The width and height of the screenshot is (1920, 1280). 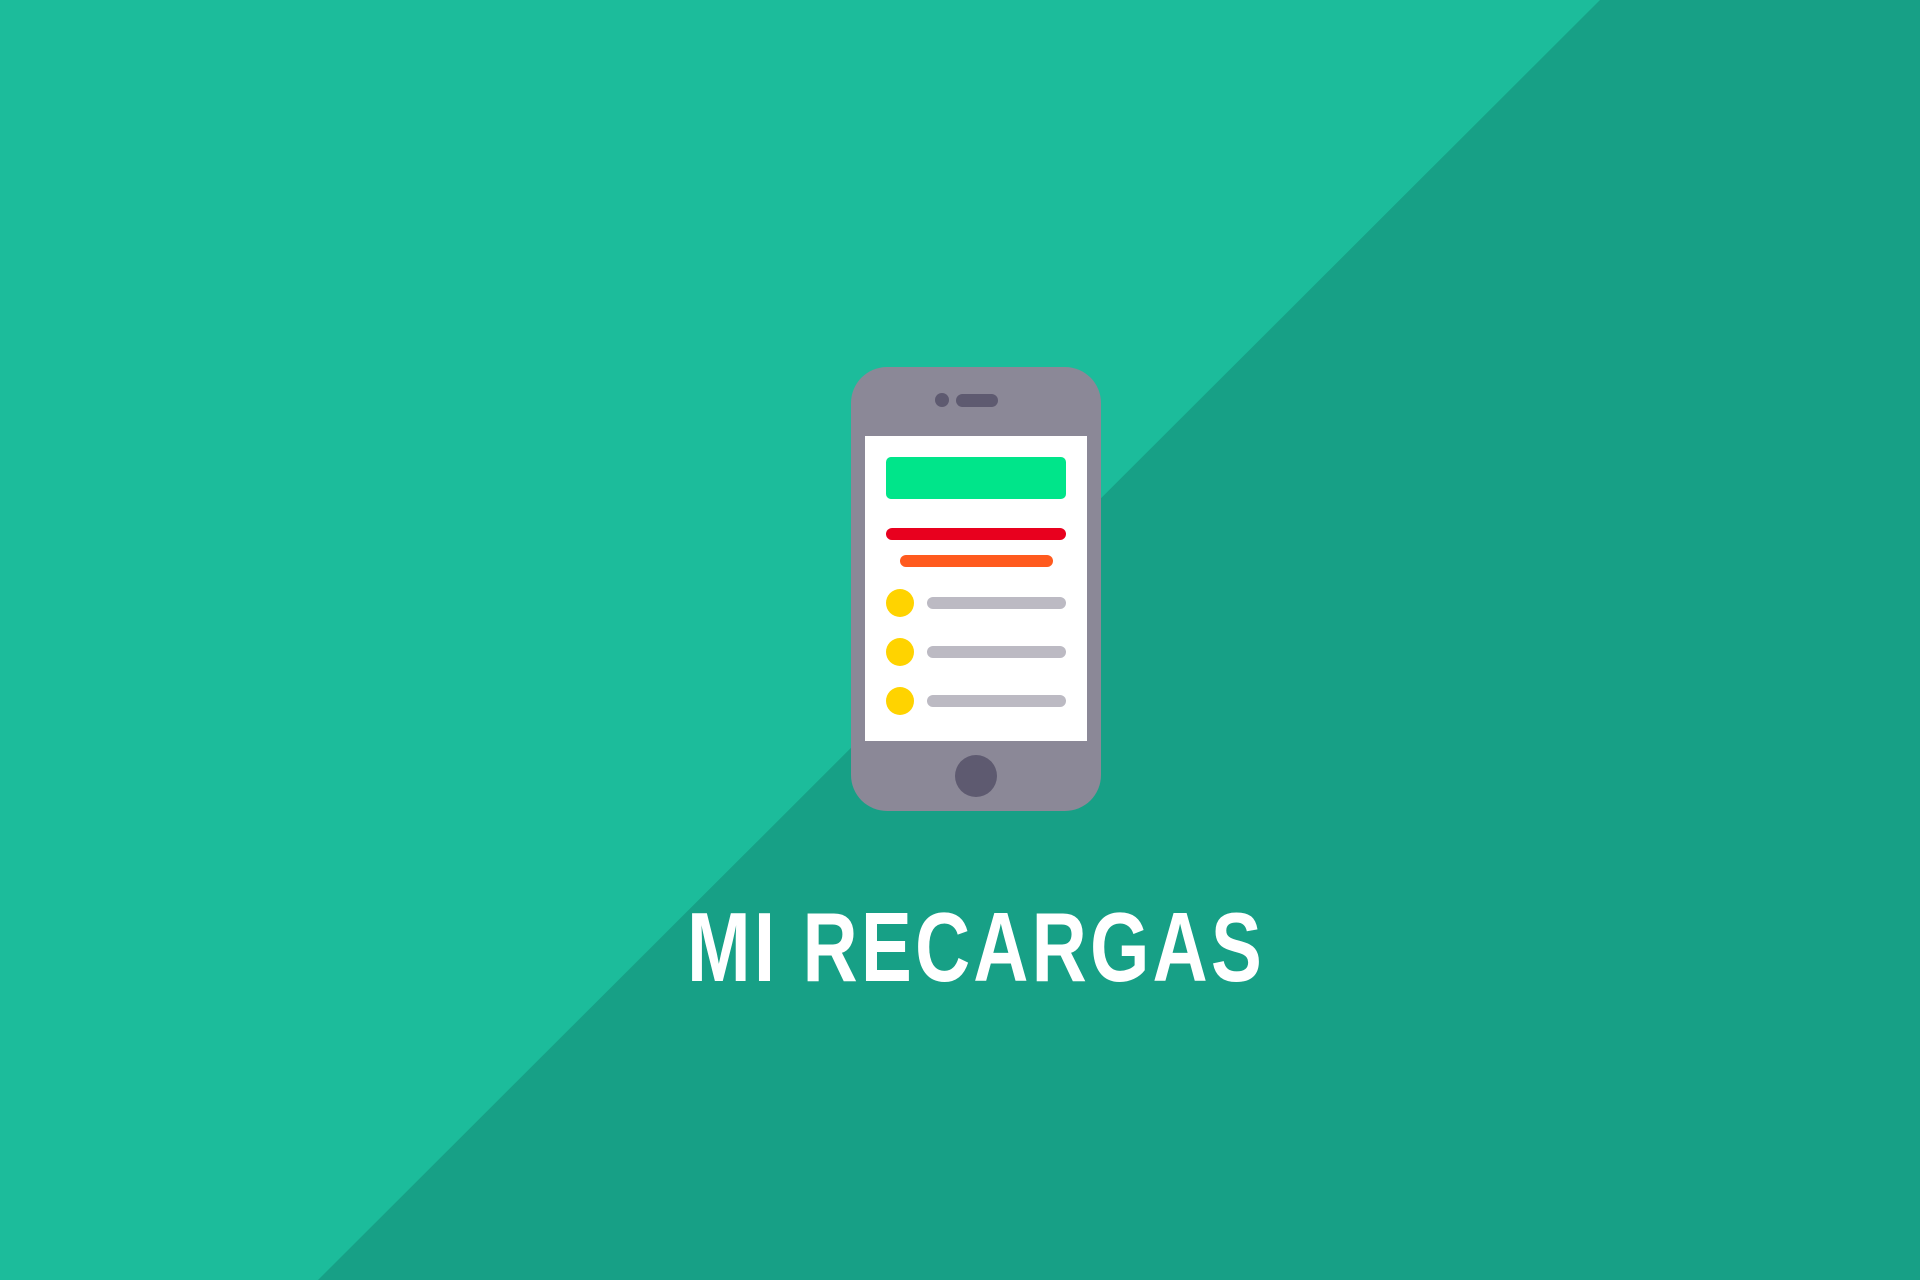 I want to click on phone-screen, so click(x=976, y=588).